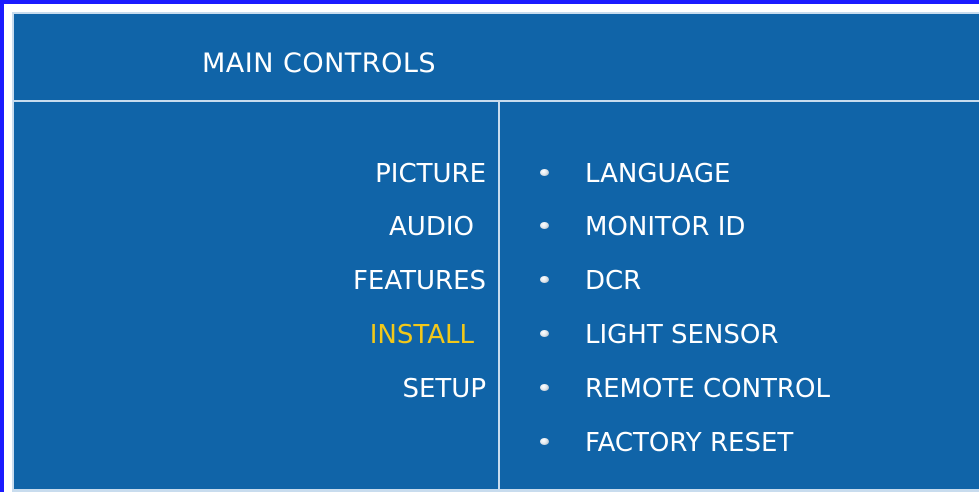 The height and width of the screenshot is (492, 979). What do you see at coordinates (319, 63) in the screenshot?
I see `menu-title: MAIN CONTROLS` at bounding box center [319, 63].